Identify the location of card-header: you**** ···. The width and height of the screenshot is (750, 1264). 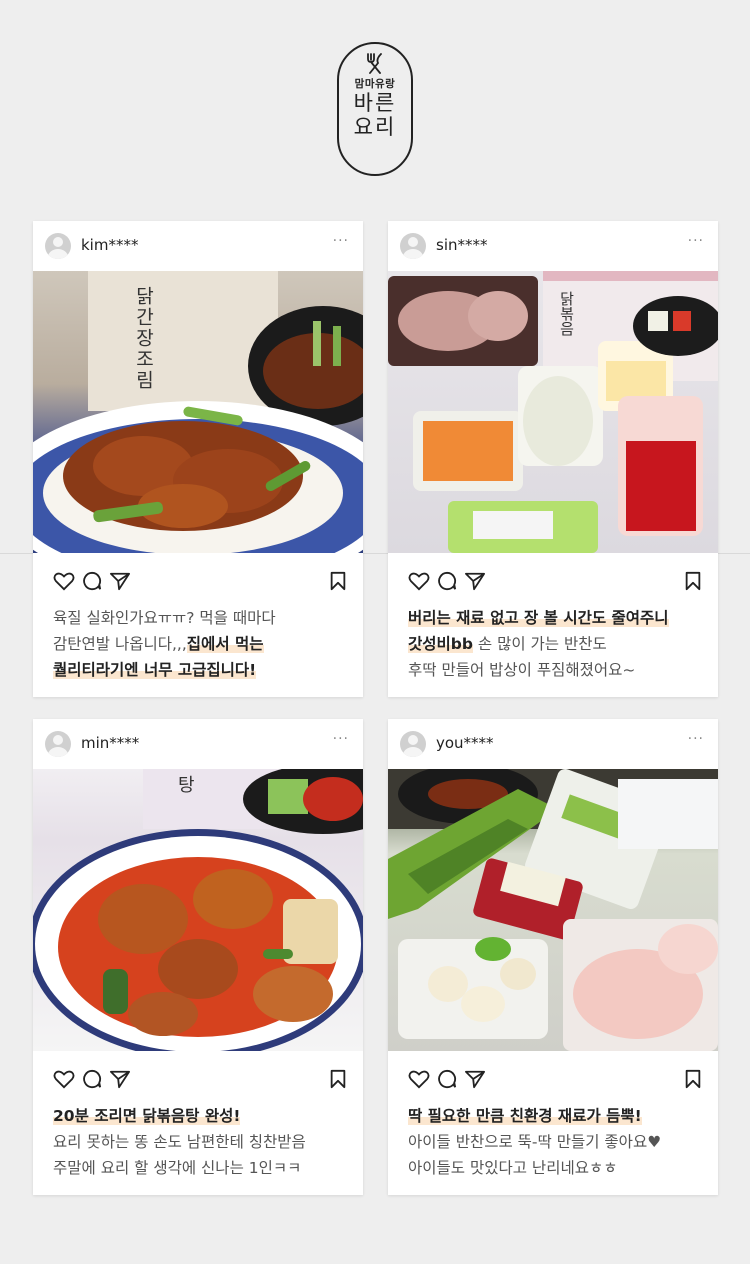
(553, 744).